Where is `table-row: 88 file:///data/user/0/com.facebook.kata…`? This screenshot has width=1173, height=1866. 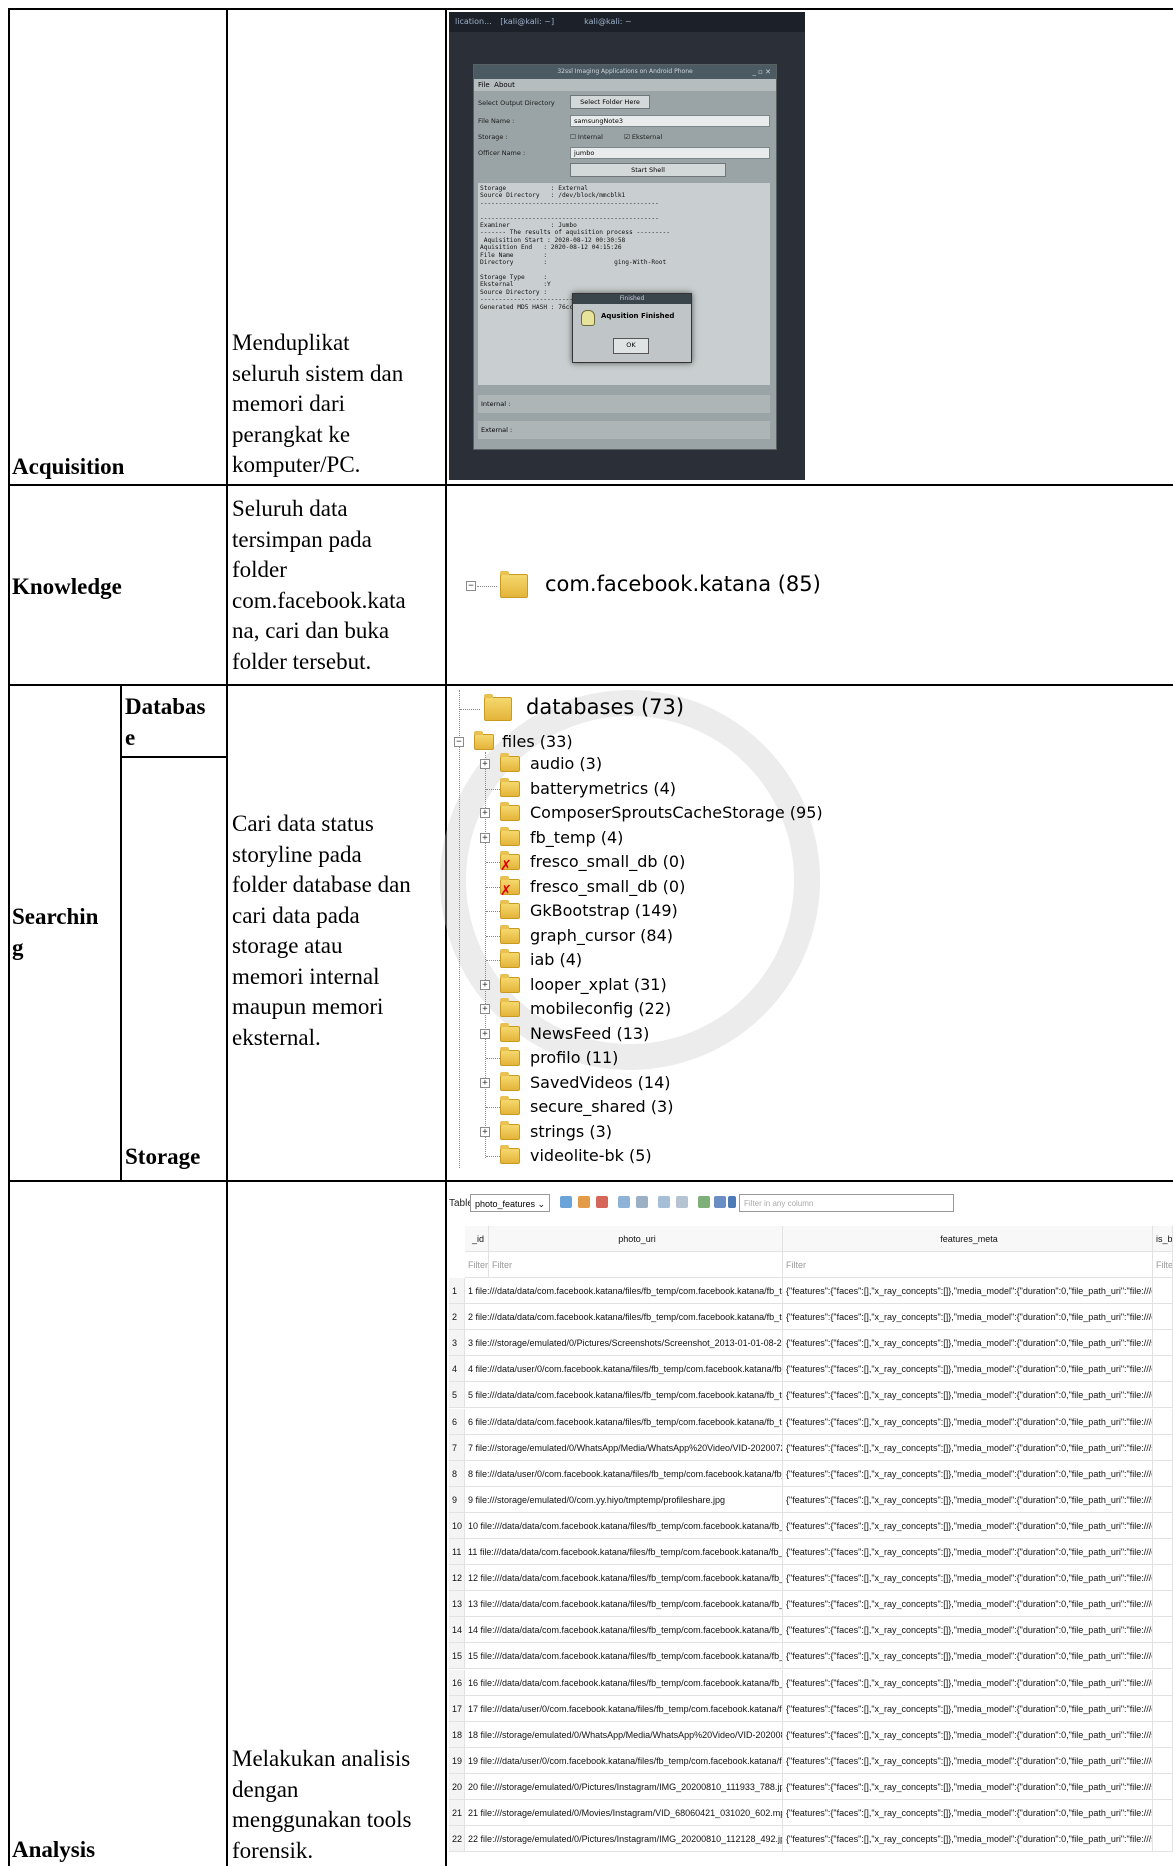 table-row: 88 file:///data/user/0/com.facebook.kata… is located at coordinates (811, 1474).